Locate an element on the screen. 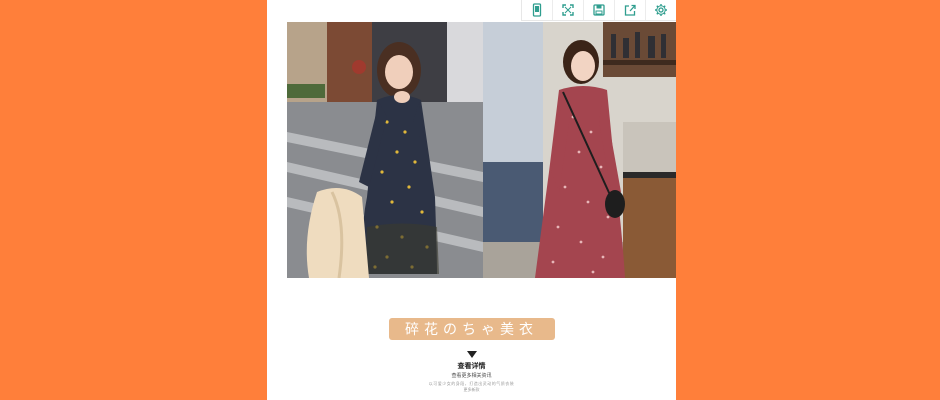 This screenshot has height=400, width=940. settings-icon is located at coordinates (661, 10).